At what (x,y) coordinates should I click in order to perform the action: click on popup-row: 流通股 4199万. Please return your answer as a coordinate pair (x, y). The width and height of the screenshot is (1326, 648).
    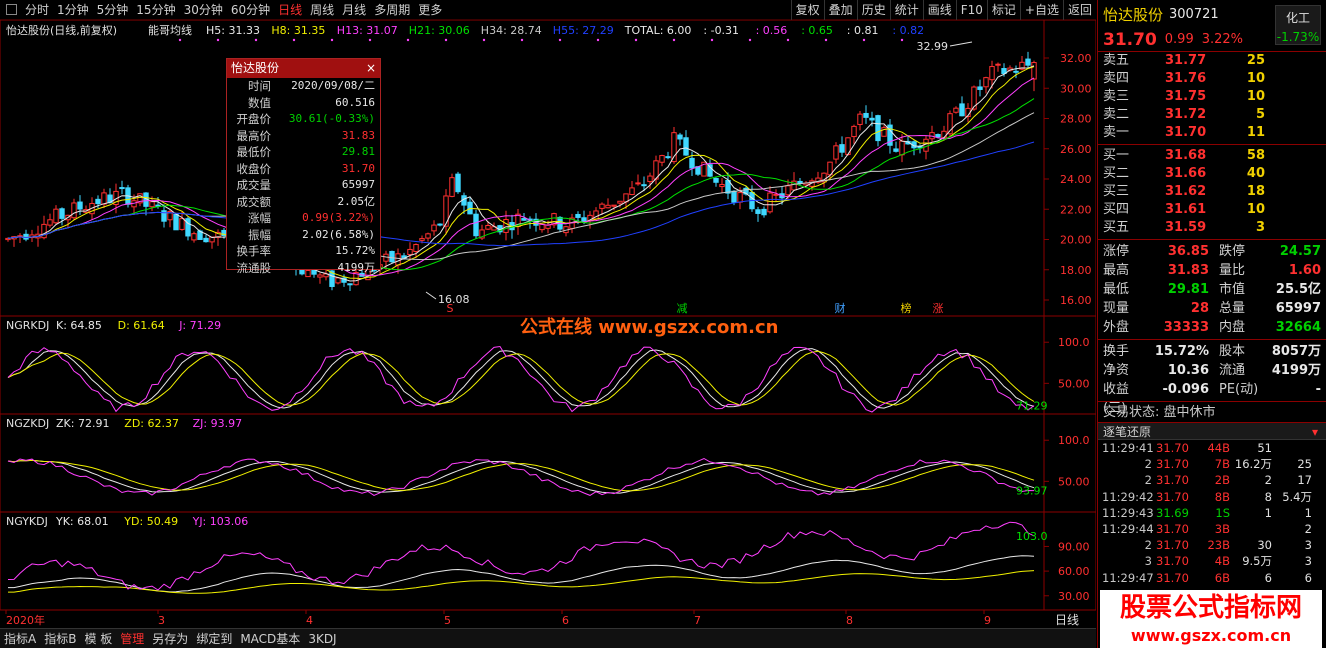
    Looking at the image, I should click on (303, 268).